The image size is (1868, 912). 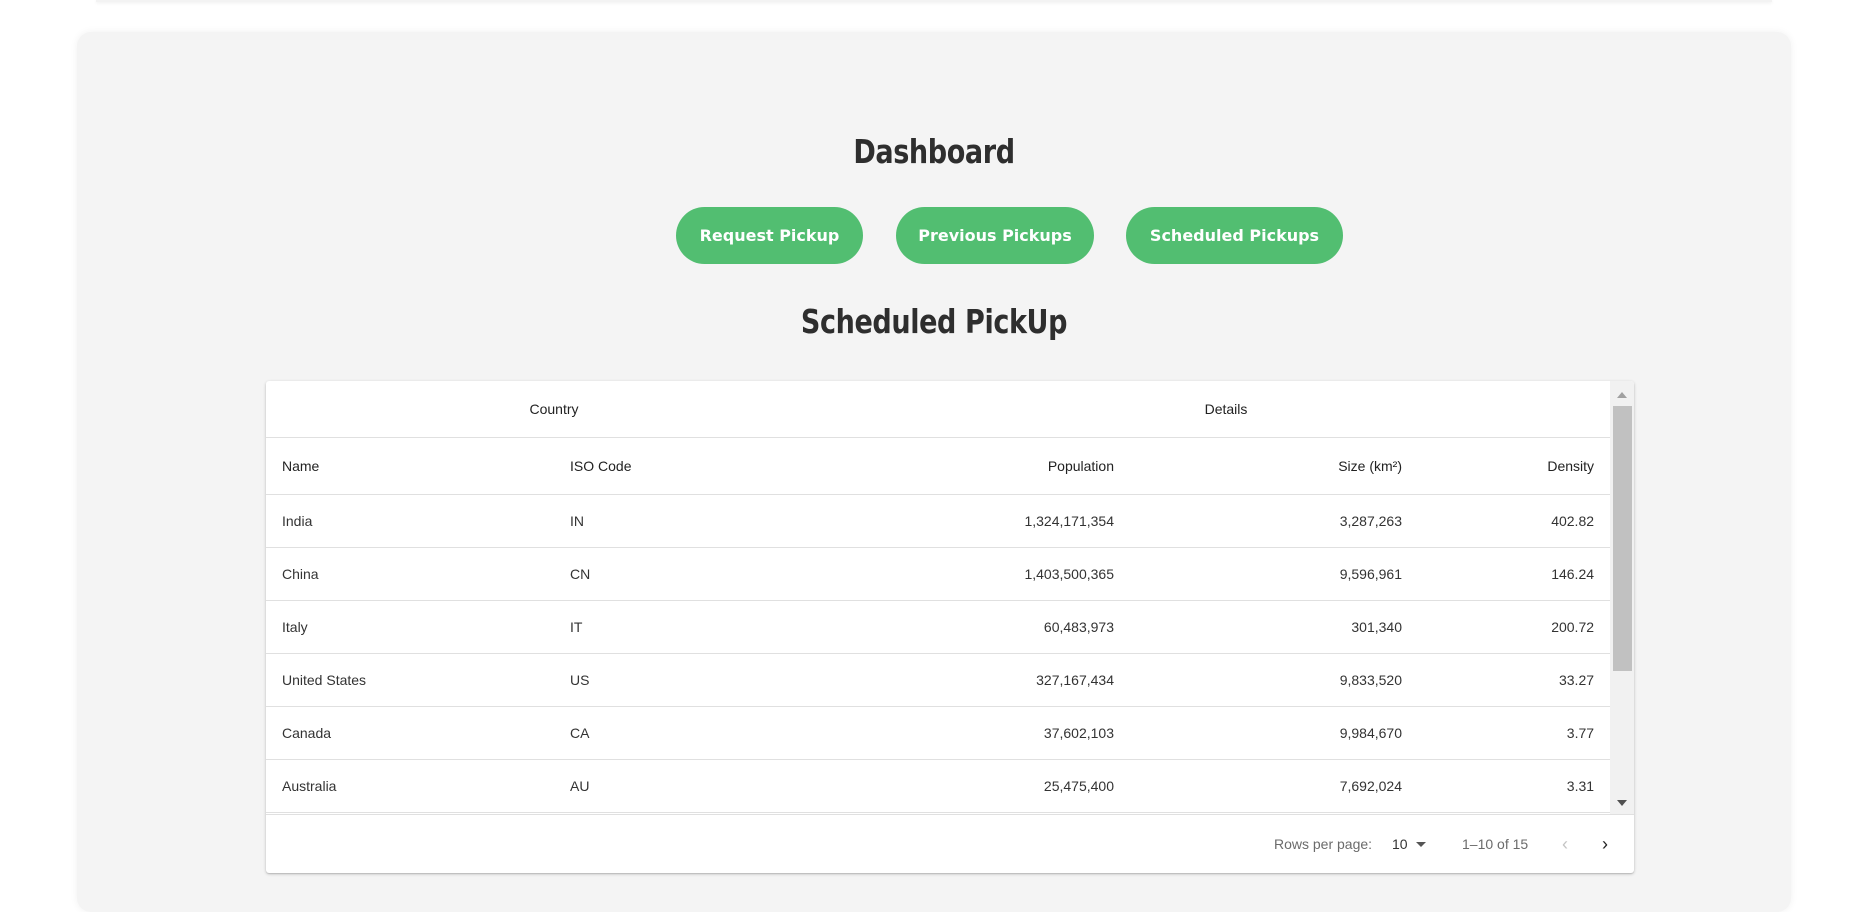 What do you see at coordinates (1514, 733) in the screenshot?
I see `cell-density: 3.77` at bounding box center [1514, 733].